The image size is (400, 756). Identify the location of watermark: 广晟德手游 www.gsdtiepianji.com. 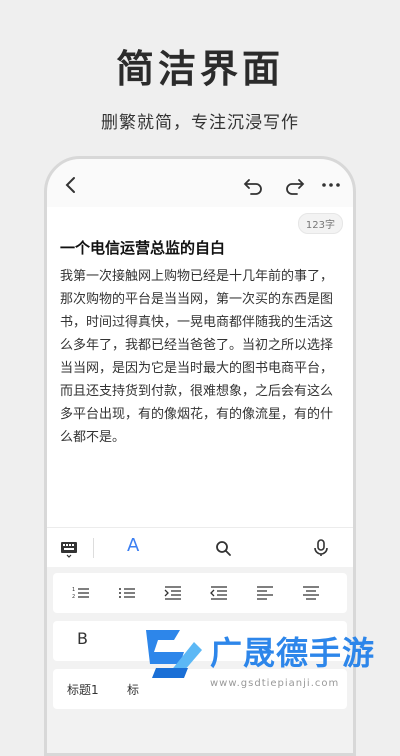
(270, 665).